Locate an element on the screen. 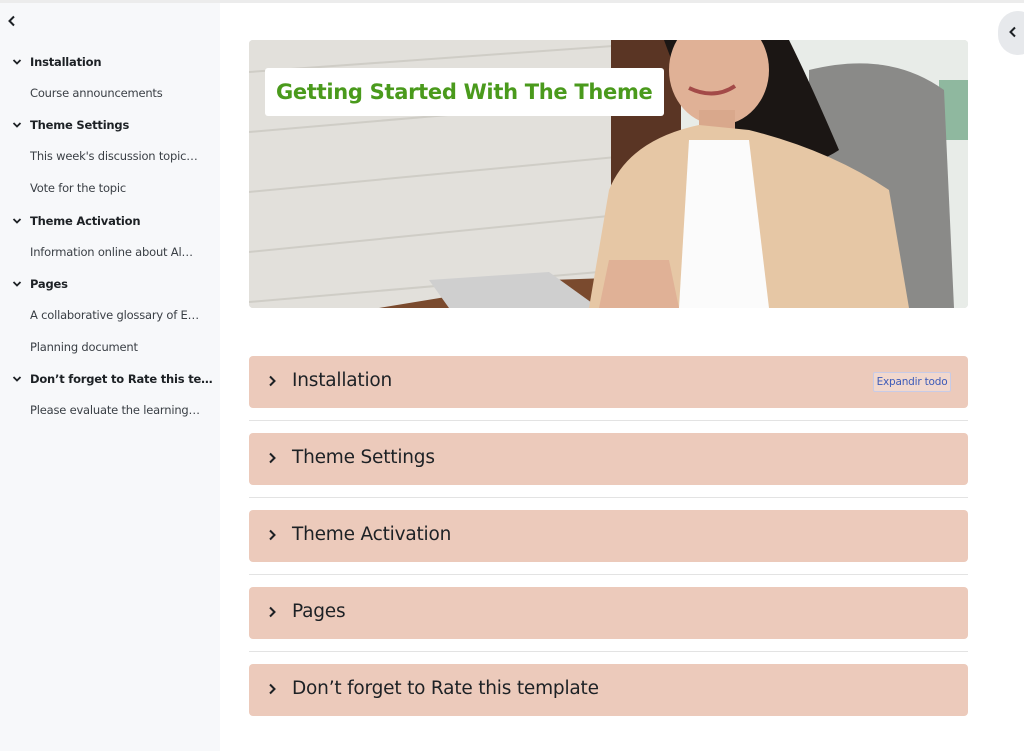 This screenshot has height=751, width=1024. sidebar-section-pages: Pages is located at coordinates (100, 285).